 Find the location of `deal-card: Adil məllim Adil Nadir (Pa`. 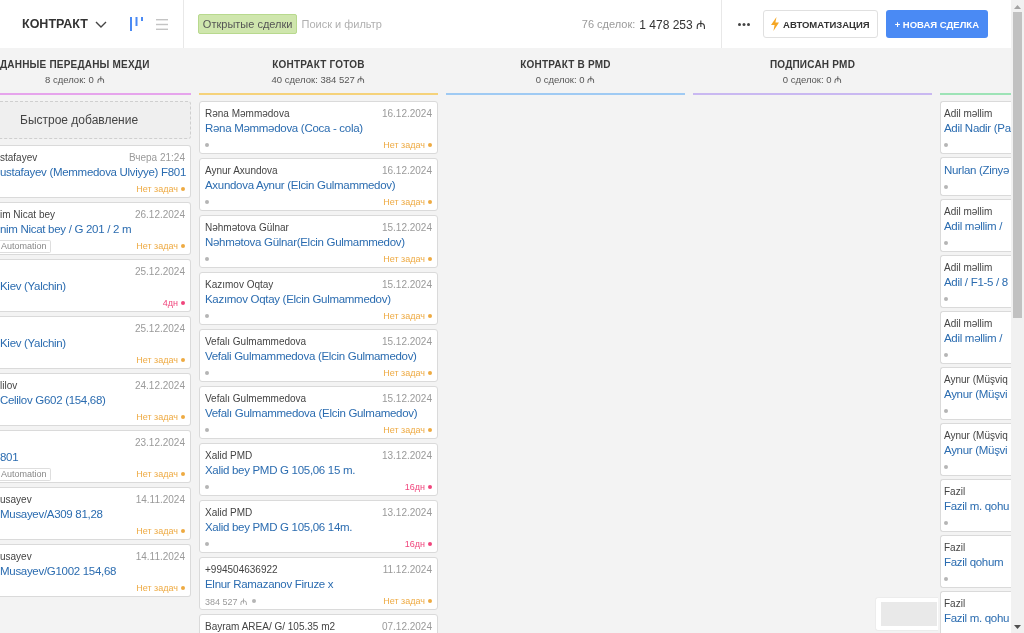

deal-card: Adil məllim Adil Nadir (Pa is located at coordinates (975, 127).